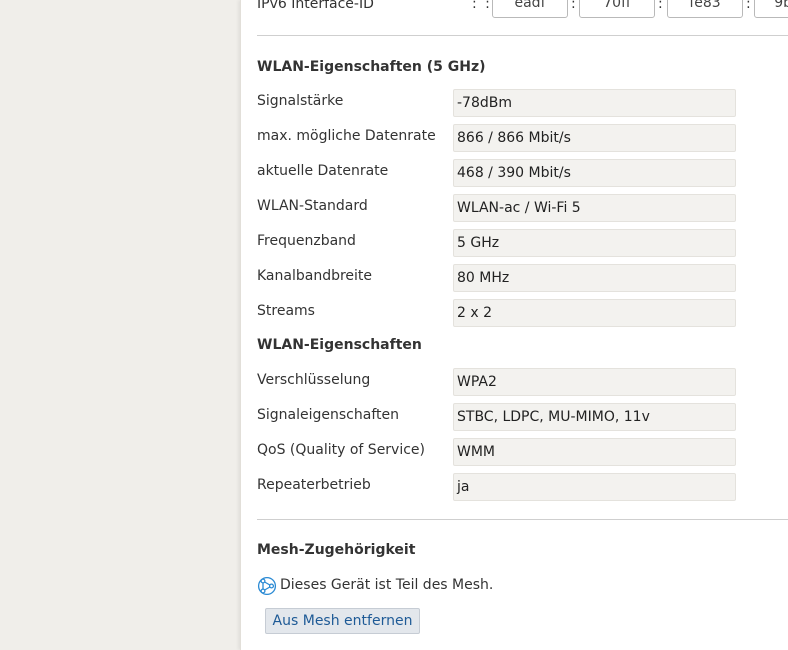 The height and width of the screenshot is (650, 788). What do you see at coordinates (300, 101) in the screenshot?
I see `signal-strength-label: Signalstärke` at bounding box center [300, 101].